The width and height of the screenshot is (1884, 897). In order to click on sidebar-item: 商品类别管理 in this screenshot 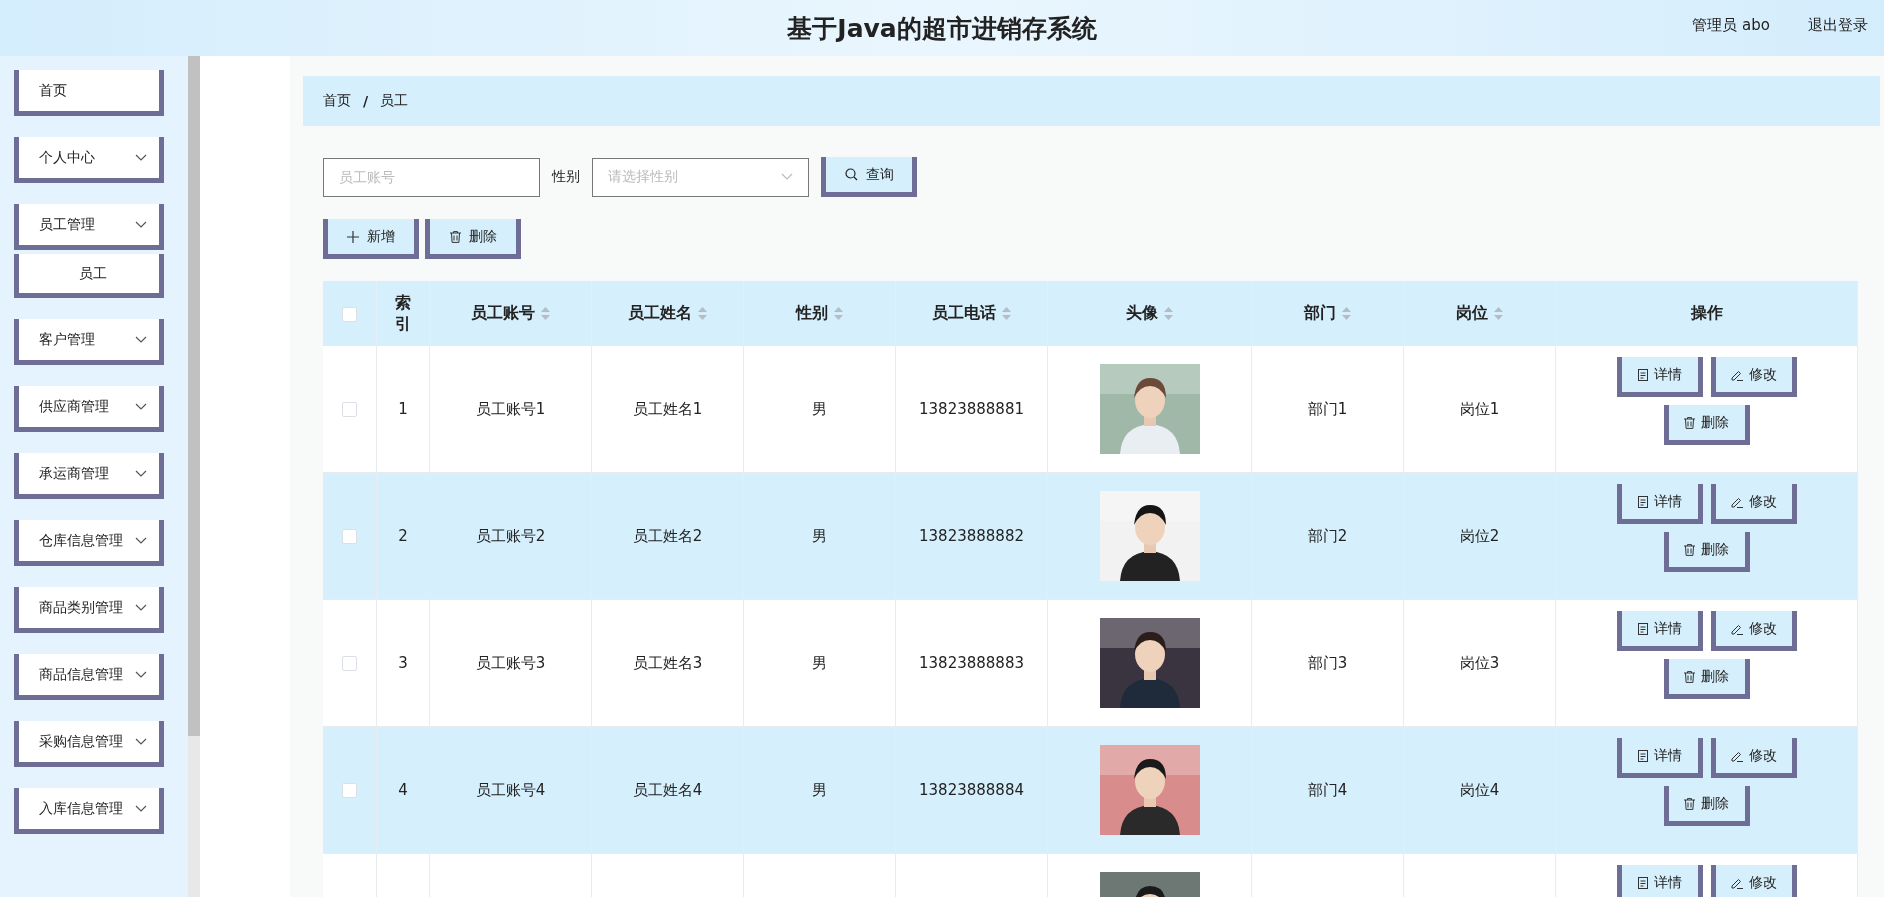, I will do `click(89, 610)`.